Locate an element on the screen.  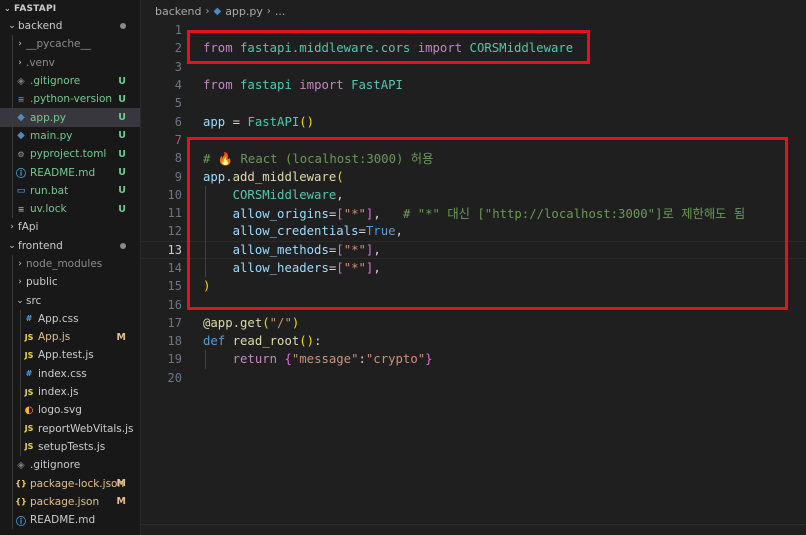
code-line: 10 CORSMiddleware, is located at coordinates (473, 195).